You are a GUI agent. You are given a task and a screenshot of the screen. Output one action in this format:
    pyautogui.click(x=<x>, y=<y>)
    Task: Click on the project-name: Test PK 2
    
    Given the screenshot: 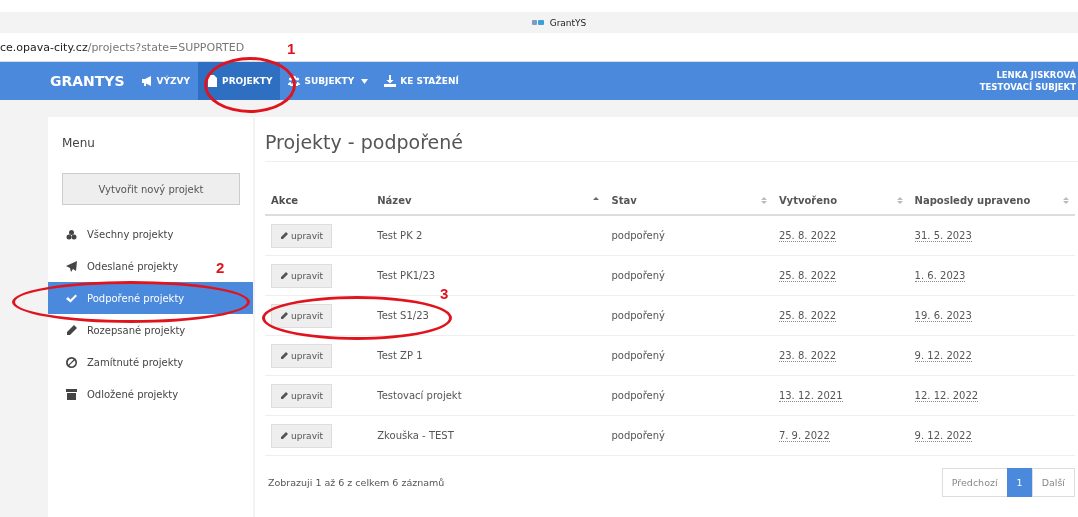 What is the action you would take?
    pyautogui.click(x=400, y=235)
    